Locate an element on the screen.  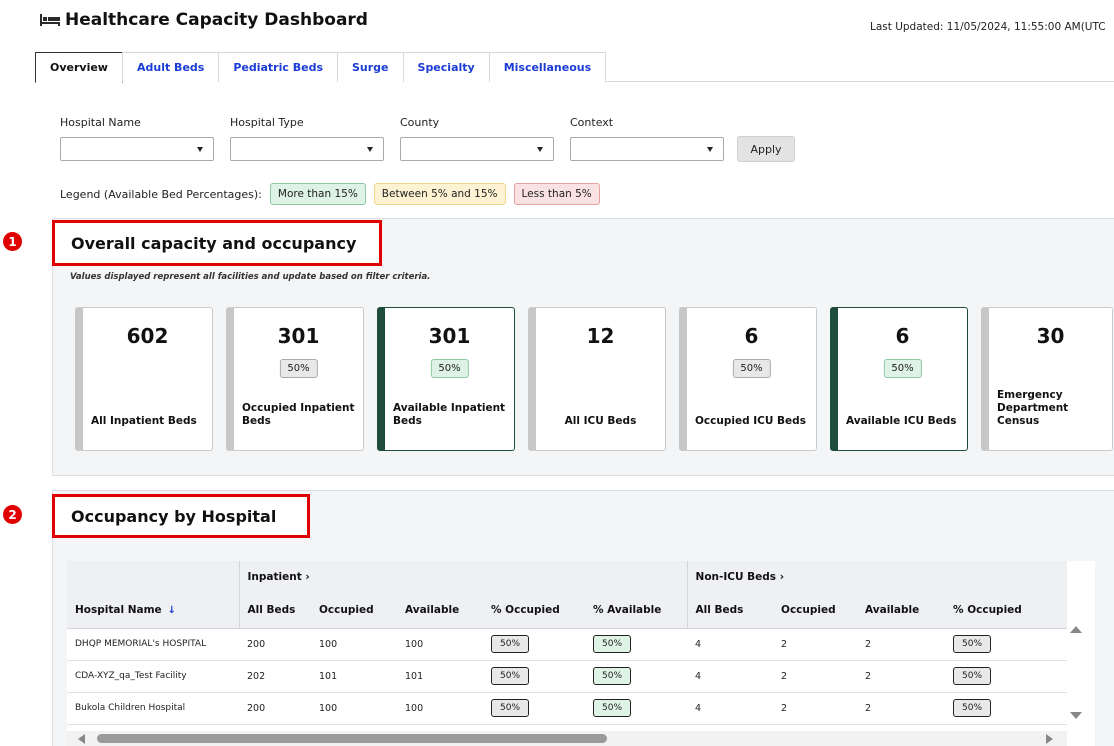
bed-icon is located at coordinates (50, 20).